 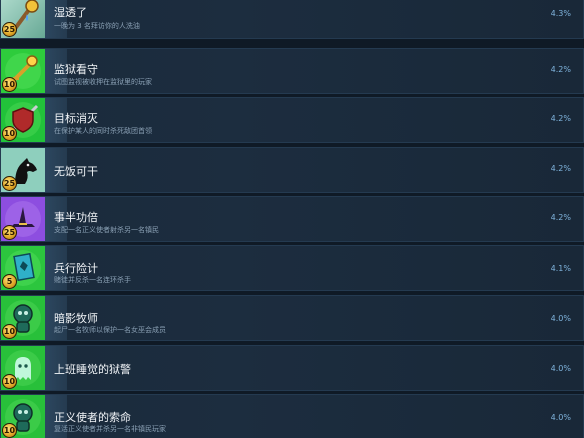 I want to click on achievement-row: 10 正义使者的索命 复活正义使者并杀另一名非镇民玩家 4.0%, so click(x=292, y=416).